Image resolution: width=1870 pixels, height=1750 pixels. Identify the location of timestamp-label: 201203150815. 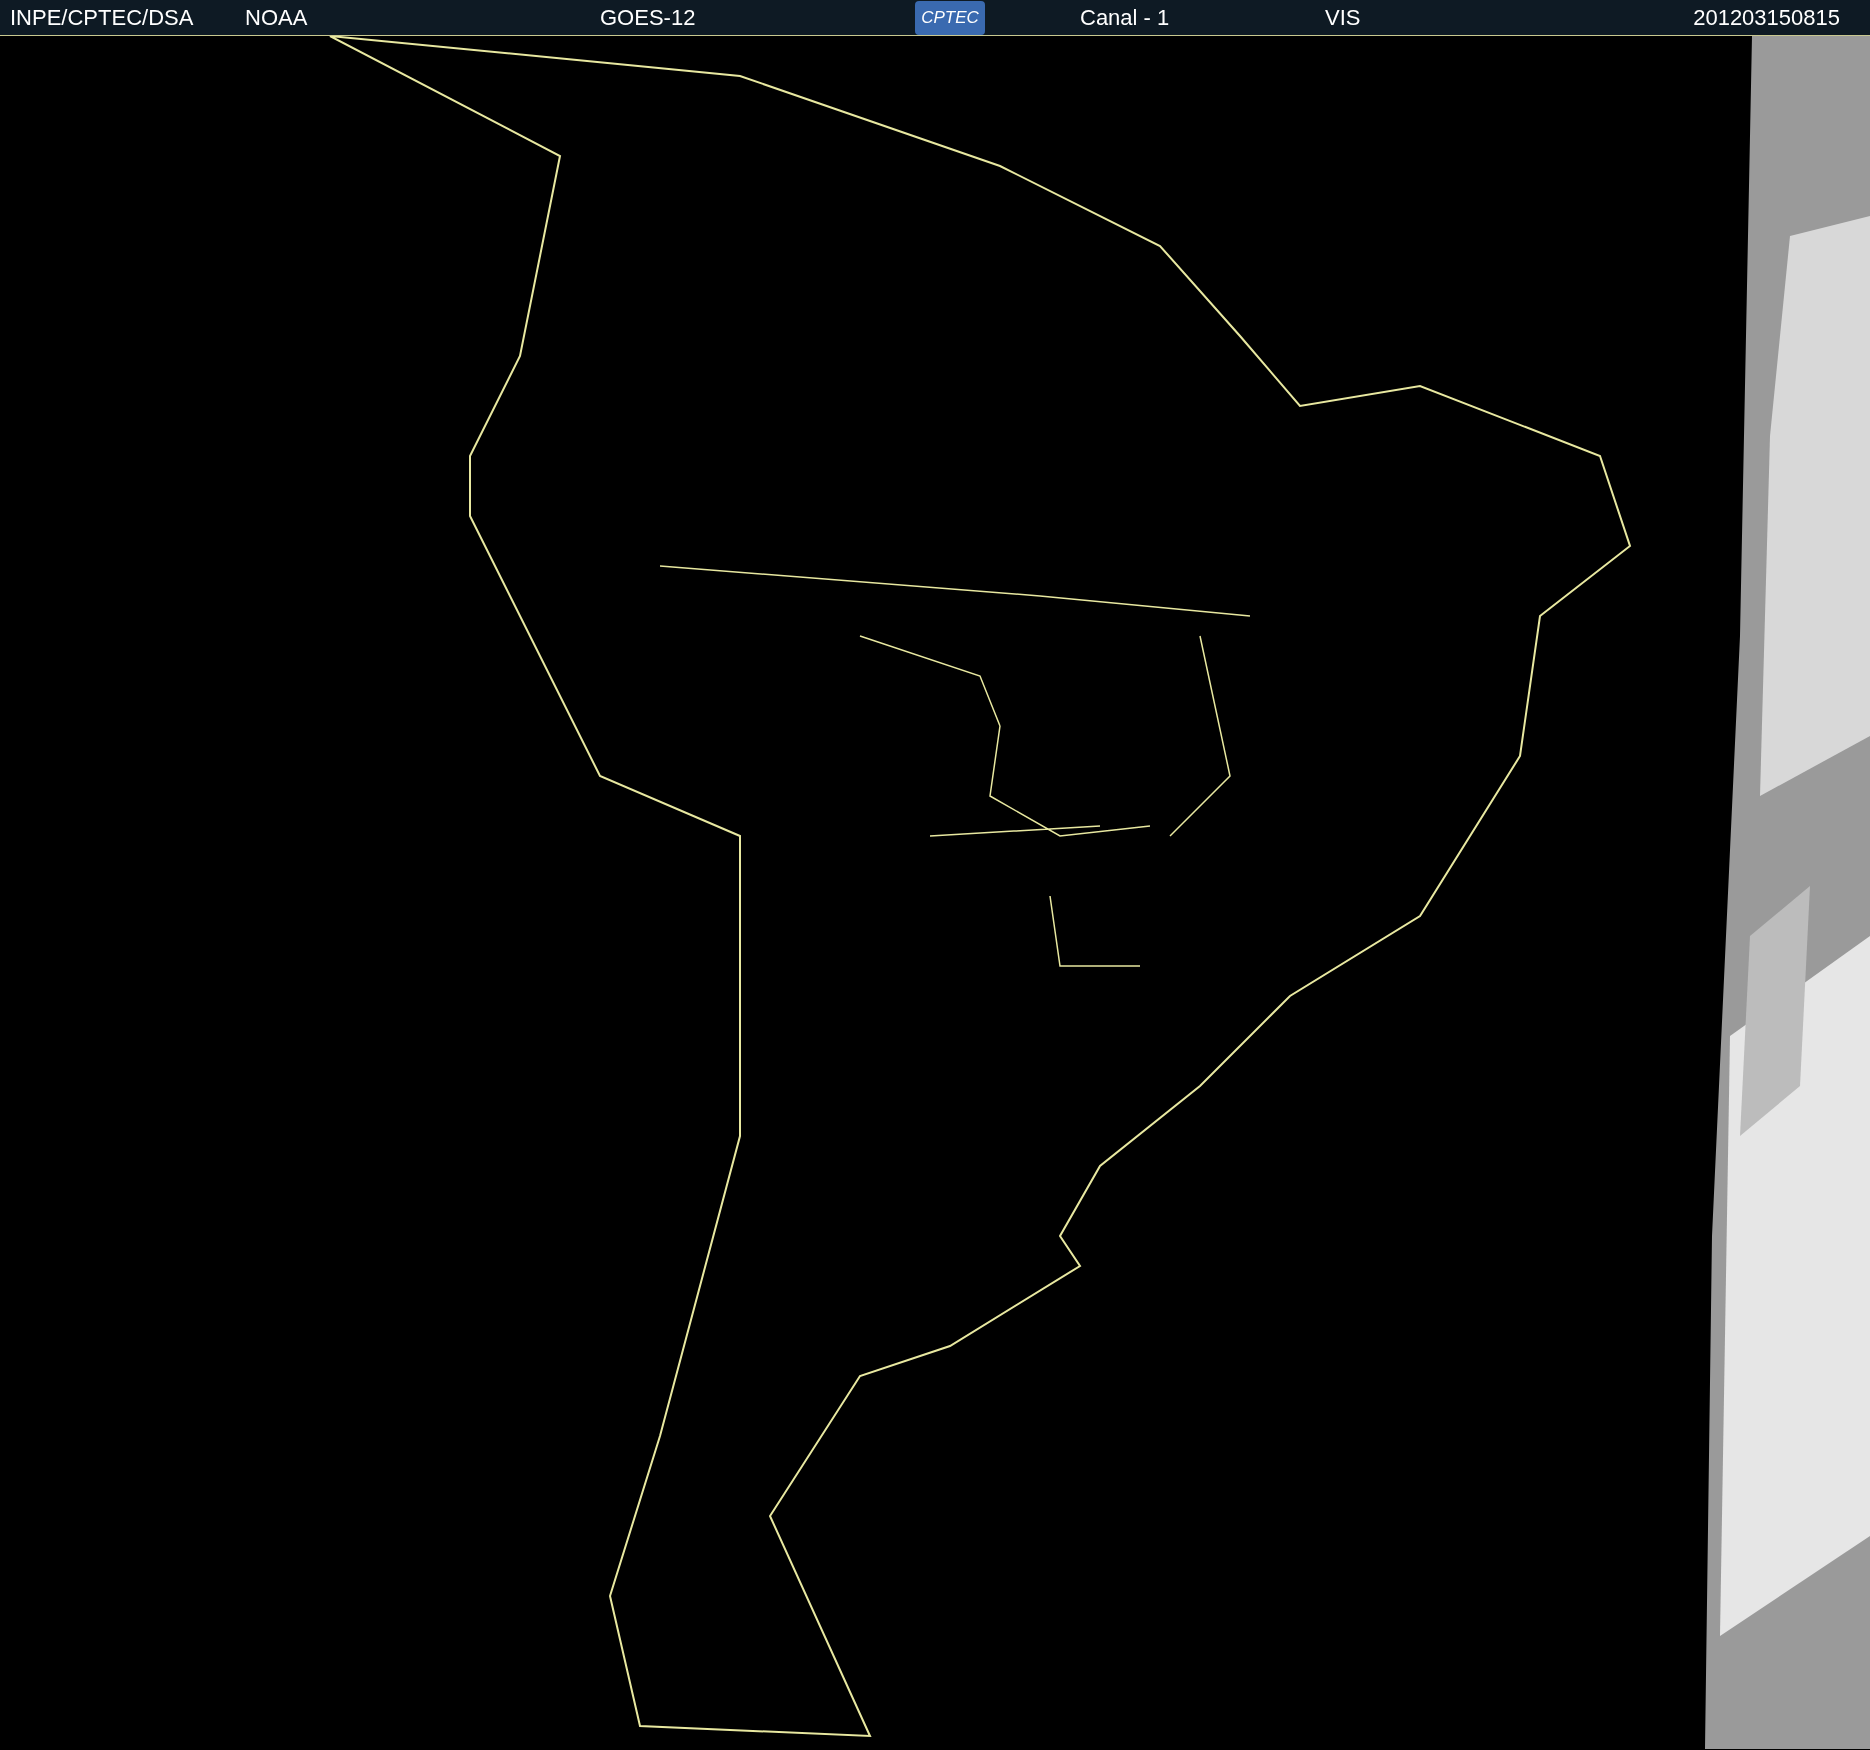
(1766, 17).